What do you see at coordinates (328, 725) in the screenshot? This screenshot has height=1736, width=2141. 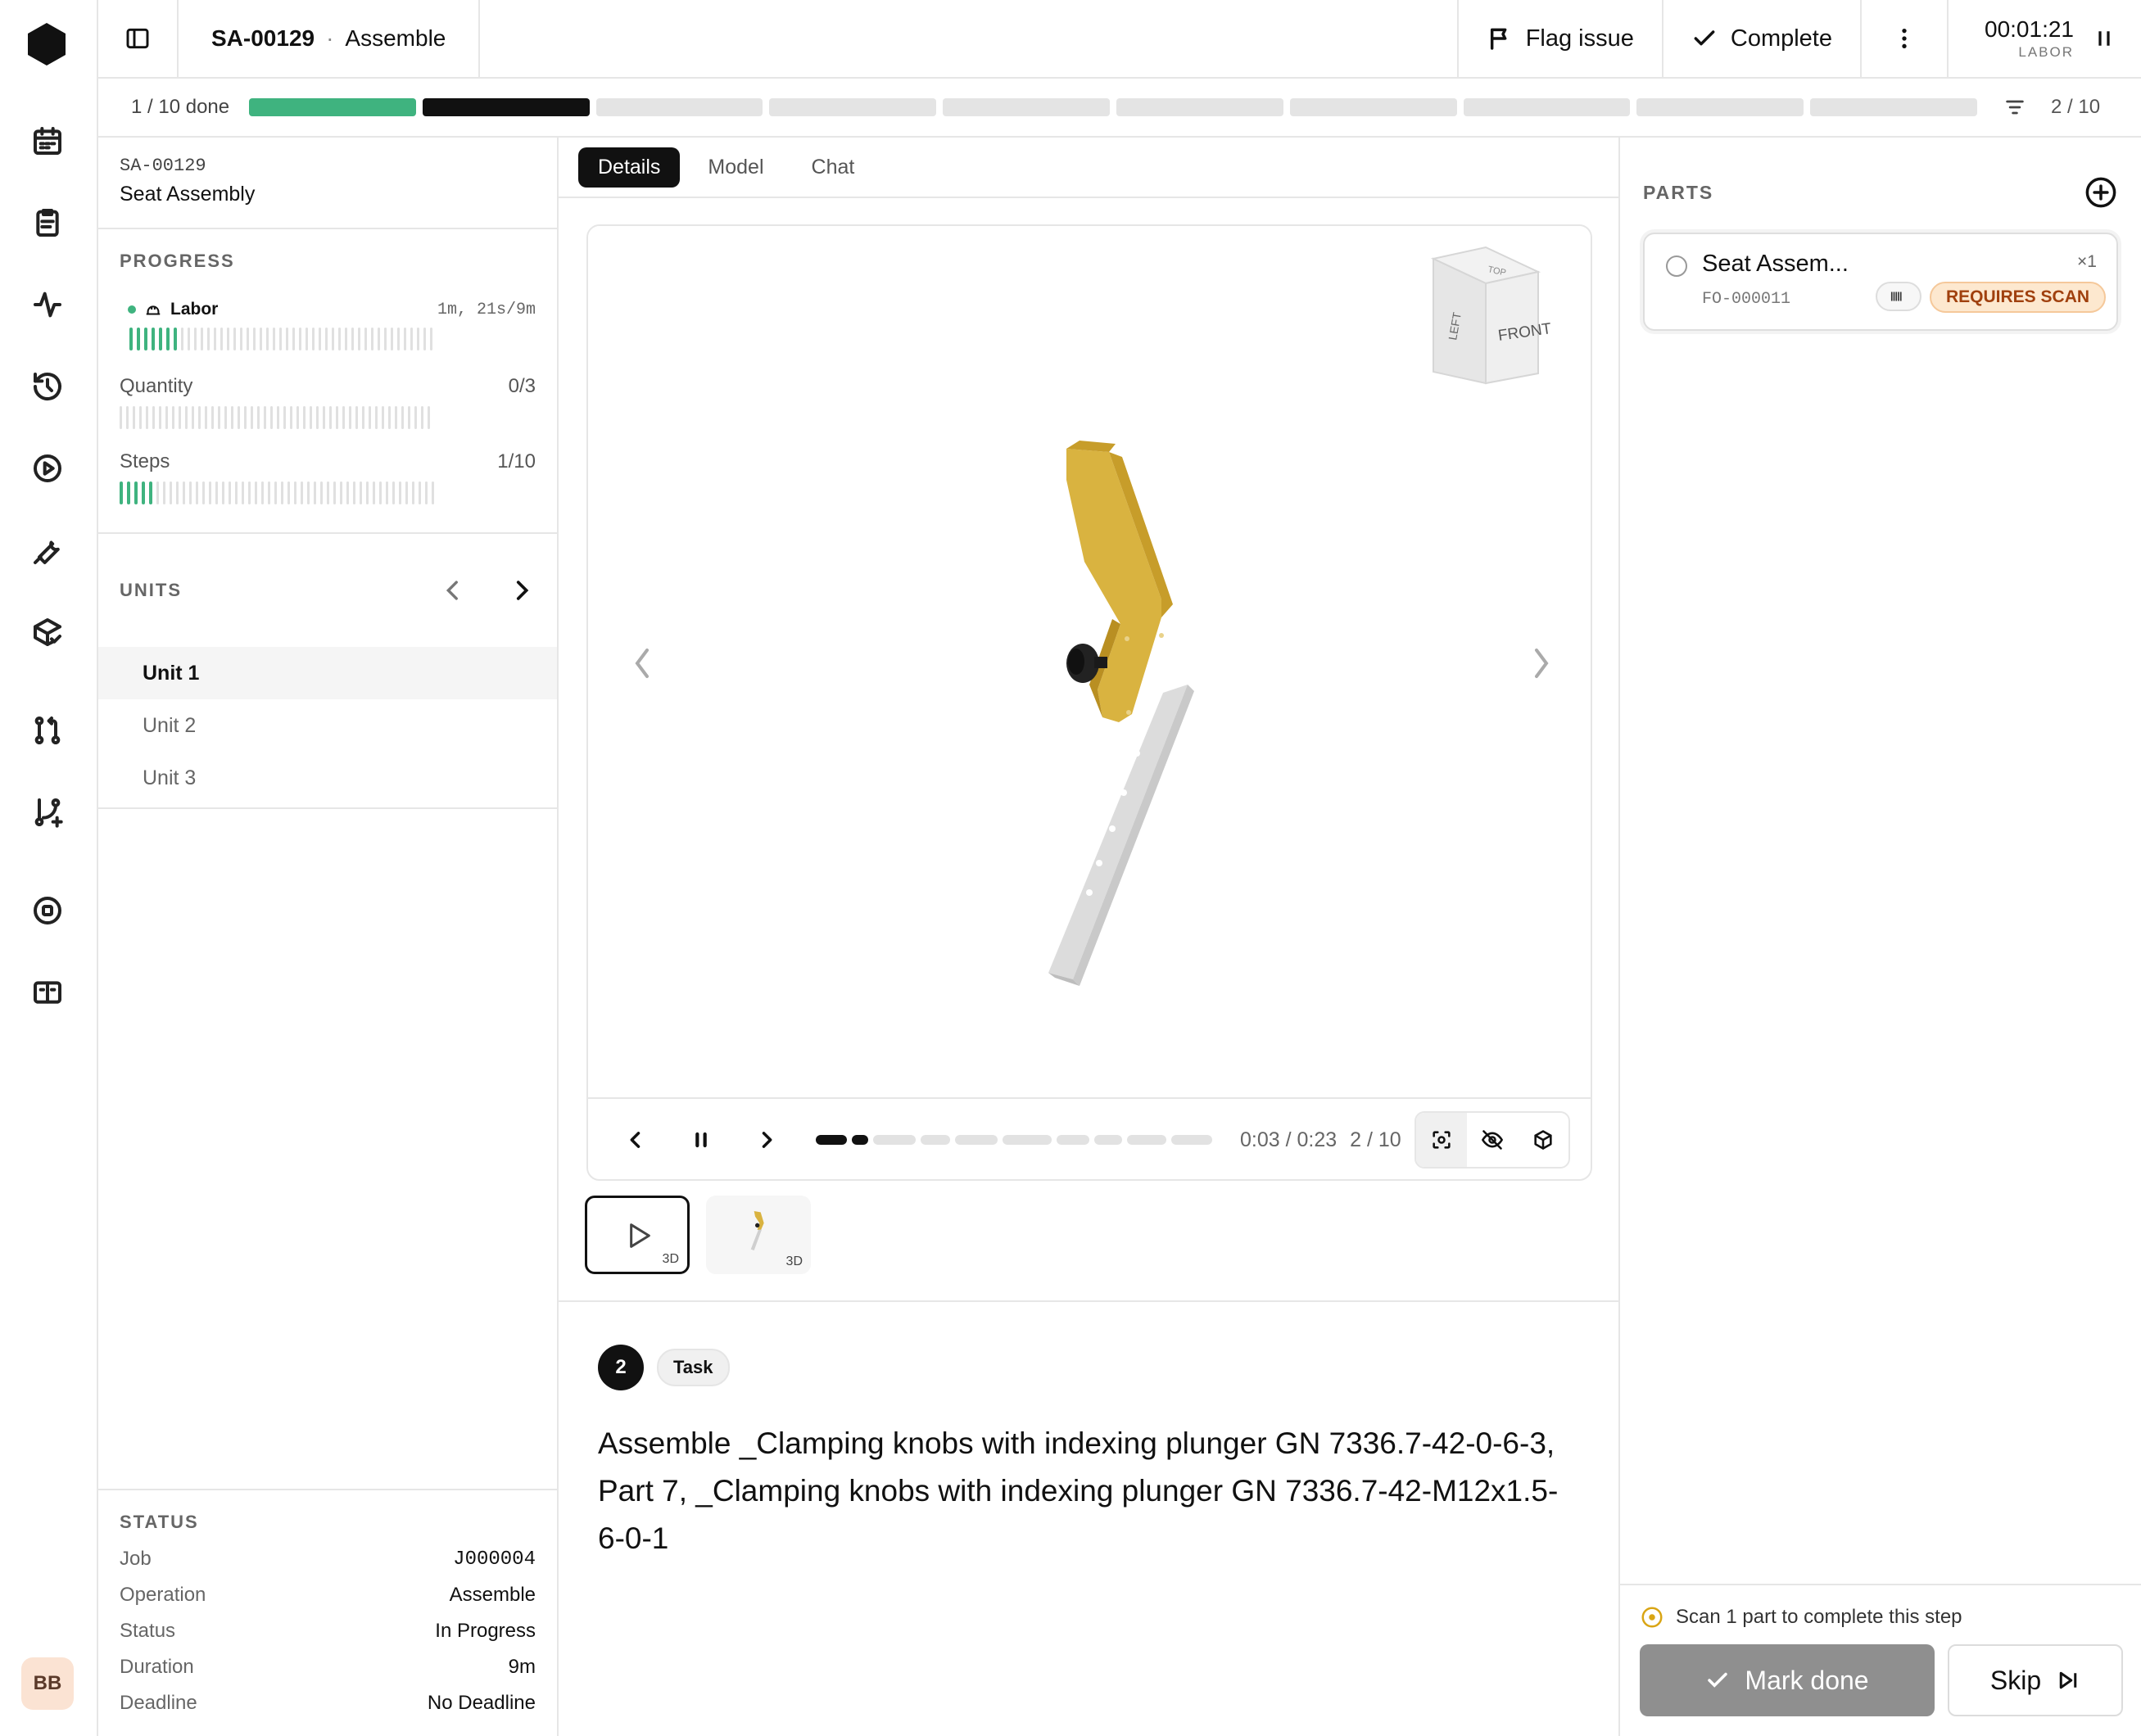 I see `unit-item: Unit 2` at bounding box center [328, 725].